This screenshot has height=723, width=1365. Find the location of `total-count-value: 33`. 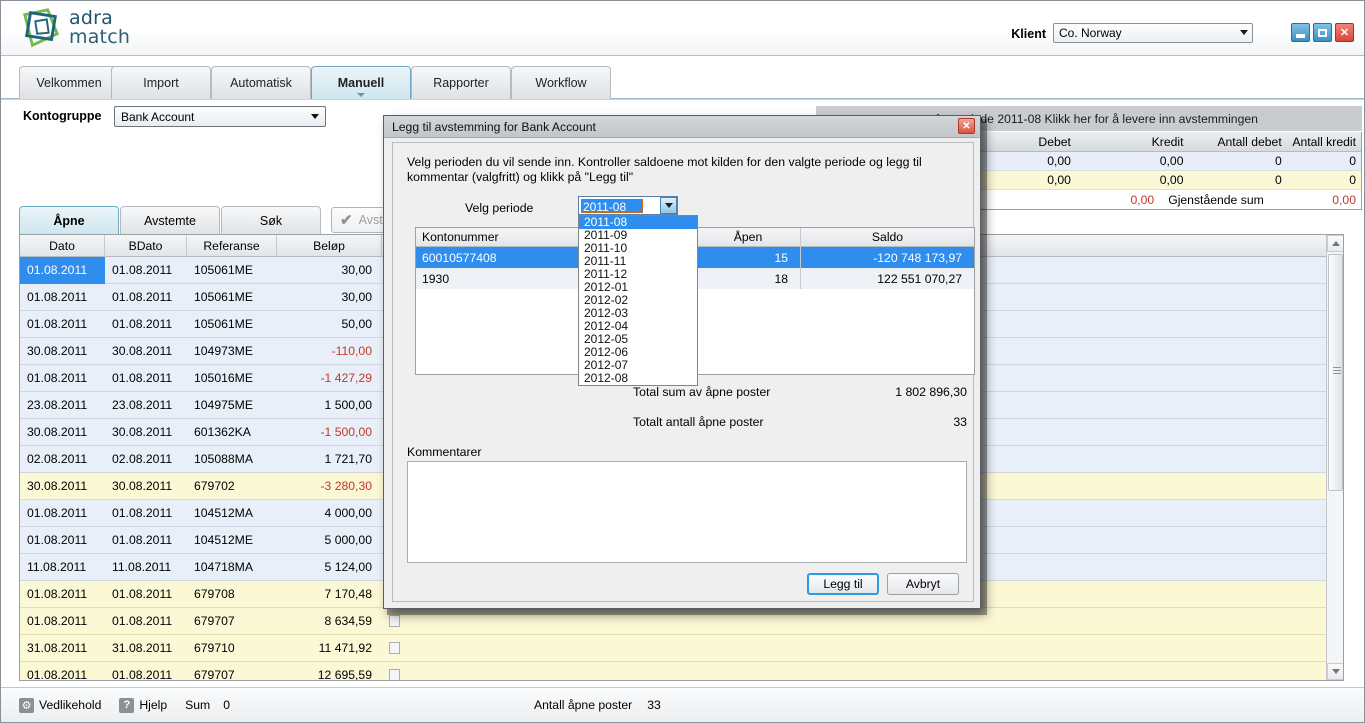

total-count-value: 33 is located at coordinates (960, 422).